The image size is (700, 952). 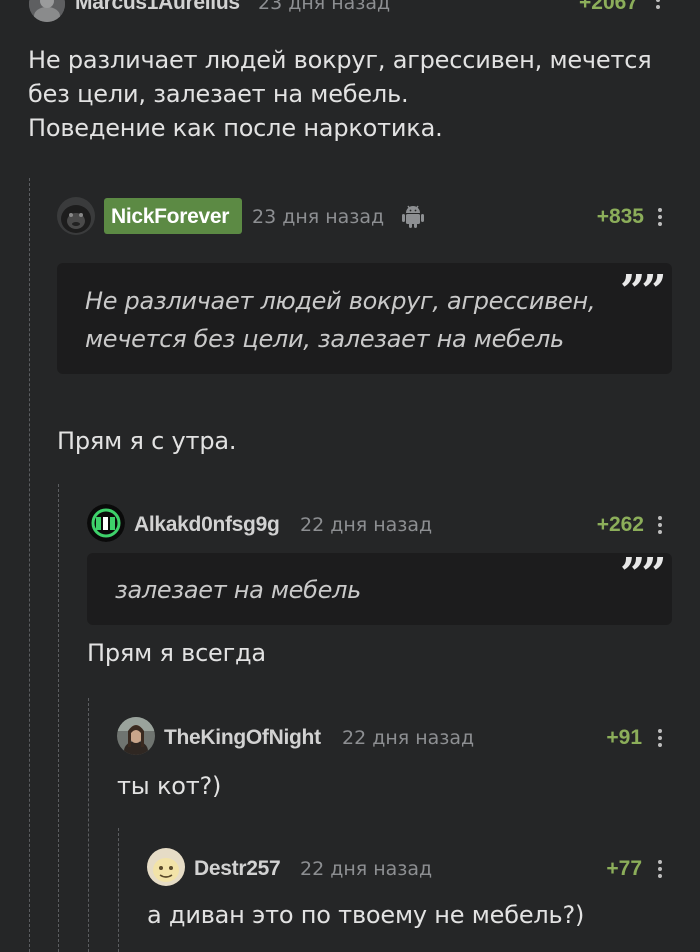 I want to click on comment-username: Marcus1Aurelius, so click(x=157, y=7).